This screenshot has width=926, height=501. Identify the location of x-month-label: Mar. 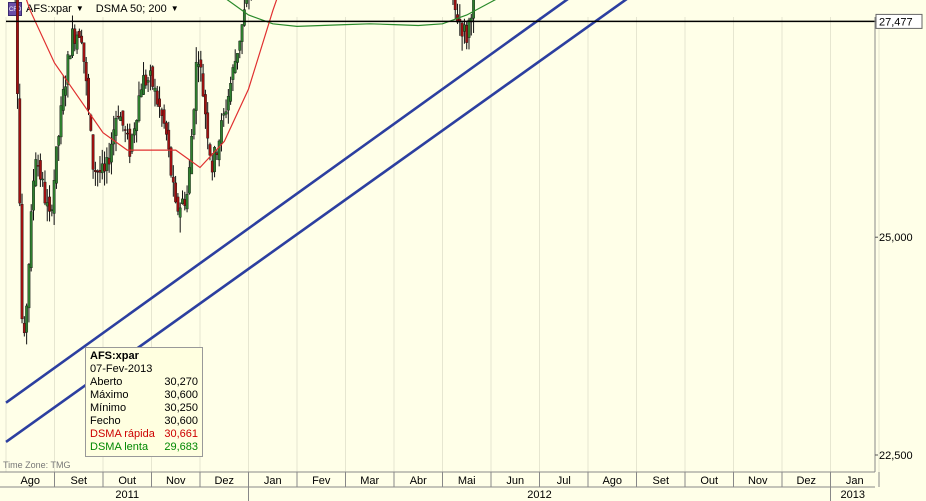
(369, 481).